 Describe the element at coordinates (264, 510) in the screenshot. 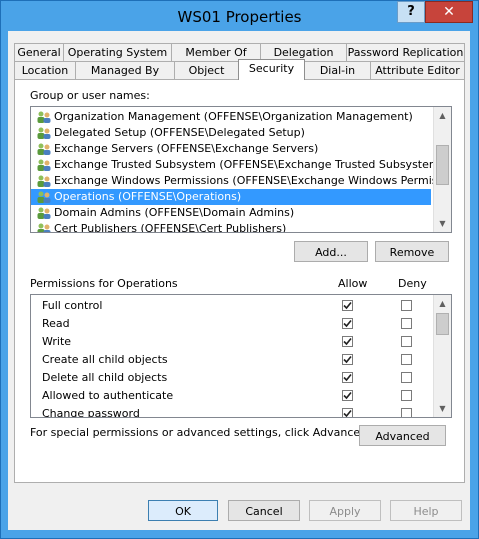

I see `cancel-button: Cancel` at that location.